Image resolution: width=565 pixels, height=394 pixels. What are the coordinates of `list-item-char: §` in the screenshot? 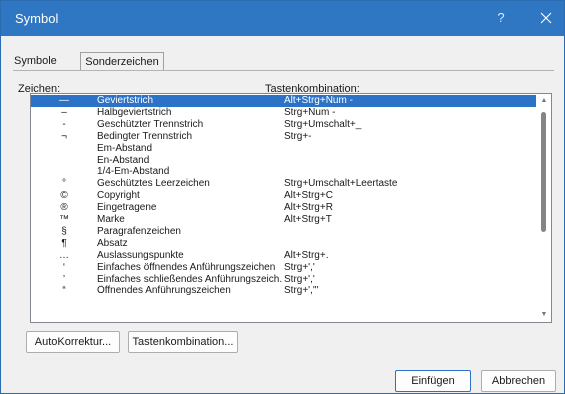 It's located at (64, 231).